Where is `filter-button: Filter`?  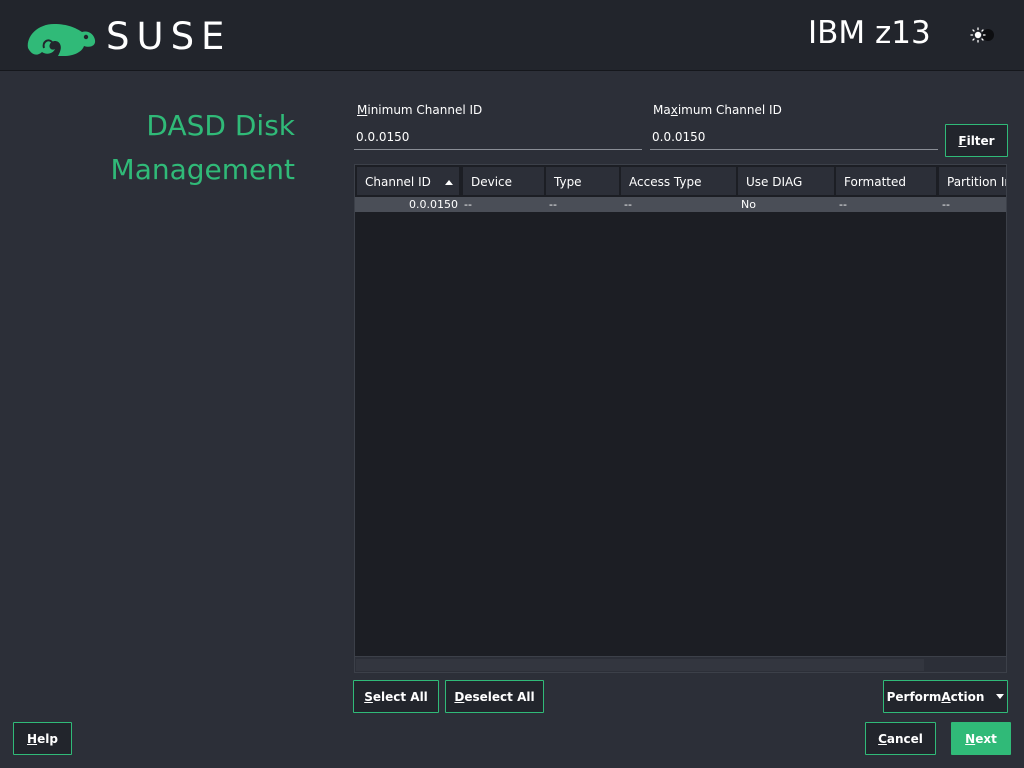 filter-button: Filter is located at coordinates (976, 140).